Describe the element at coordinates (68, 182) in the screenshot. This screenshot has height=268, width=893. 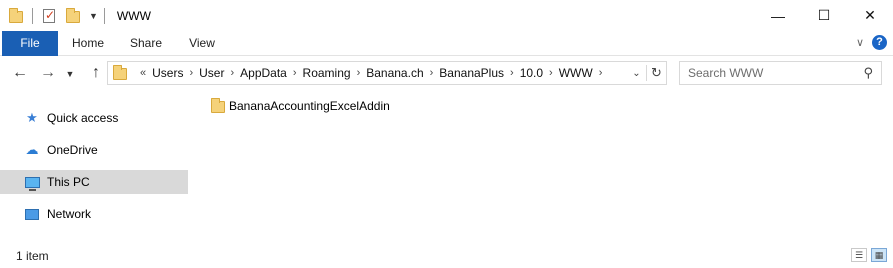
I see `sidebar-item-label: This PC` at that location.